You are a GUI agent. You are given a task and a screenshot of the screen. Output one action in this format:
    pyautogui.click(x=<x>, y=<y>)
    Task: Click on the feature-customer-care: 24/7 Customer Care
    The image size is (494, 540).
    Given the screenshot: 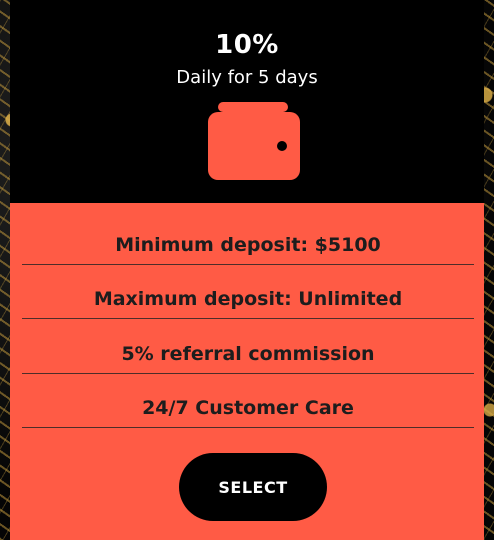 What is the action you would take?
    pyautogui.click(x=248, y=408)
    